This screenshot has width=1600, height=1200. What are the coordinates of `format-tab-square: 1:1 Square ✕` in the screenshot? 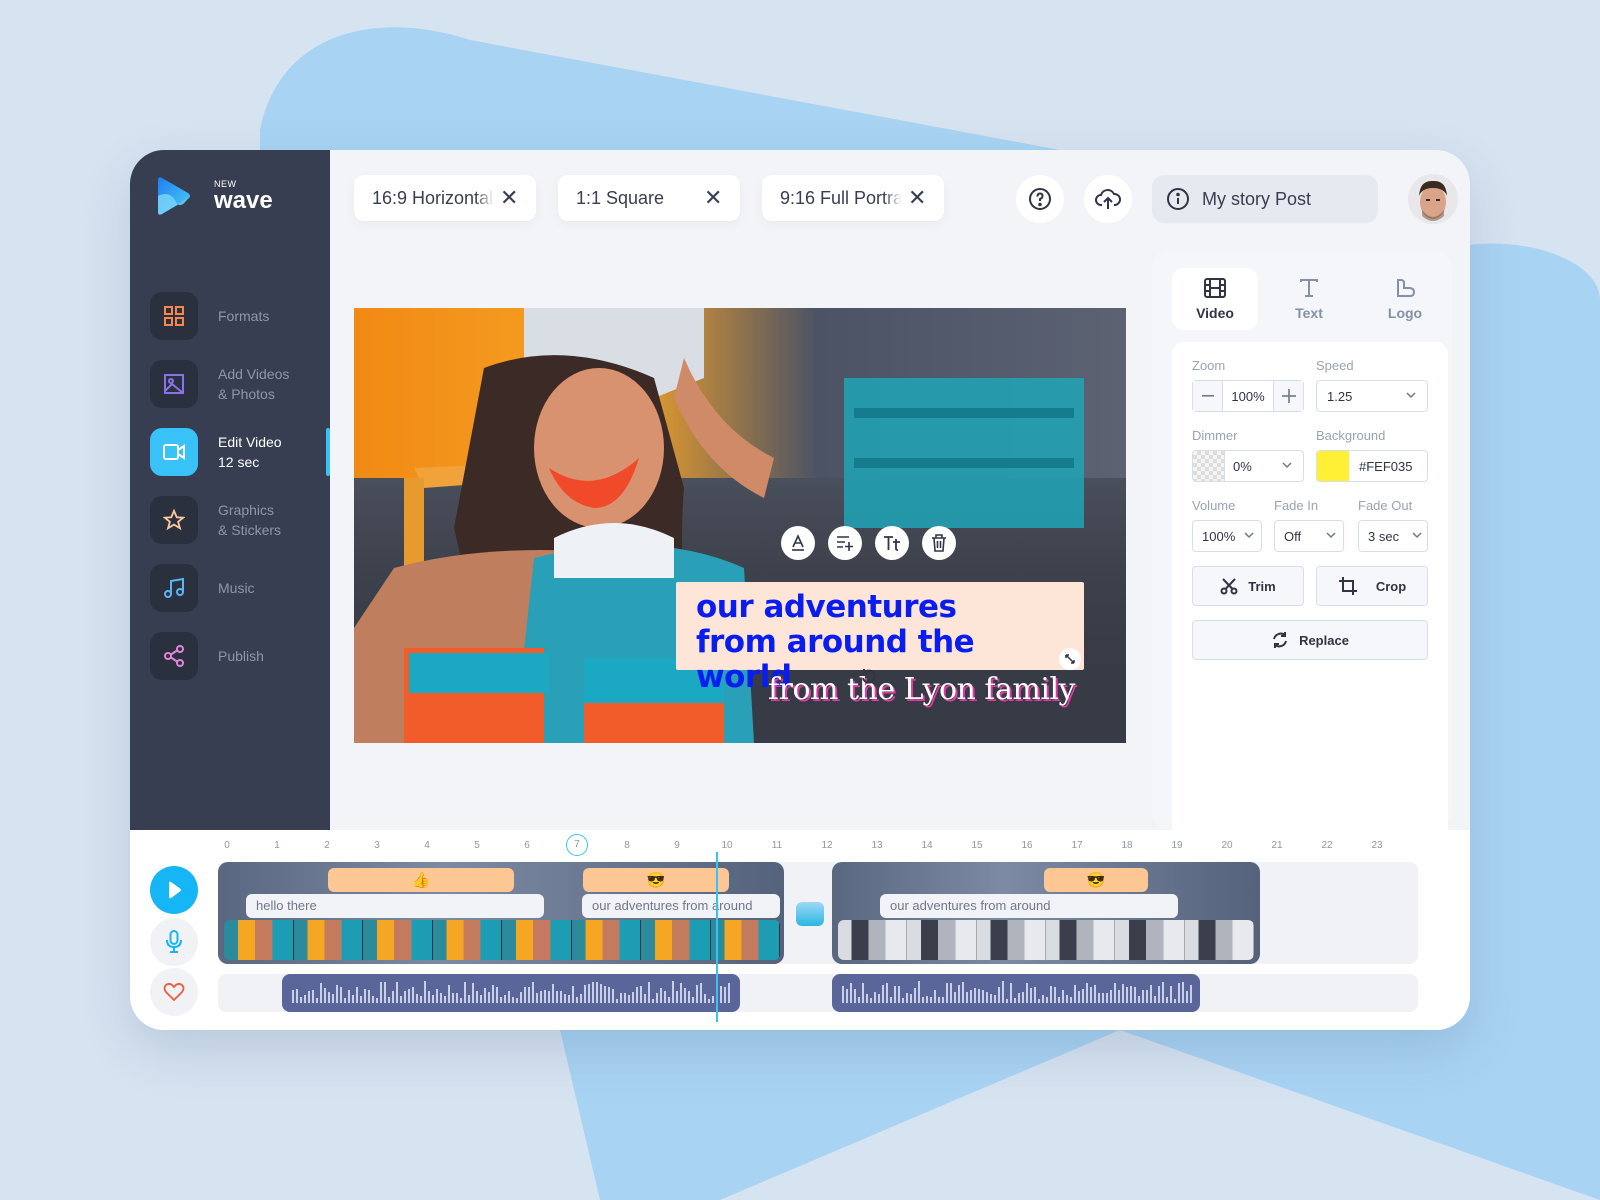 It's located at (649, 198).